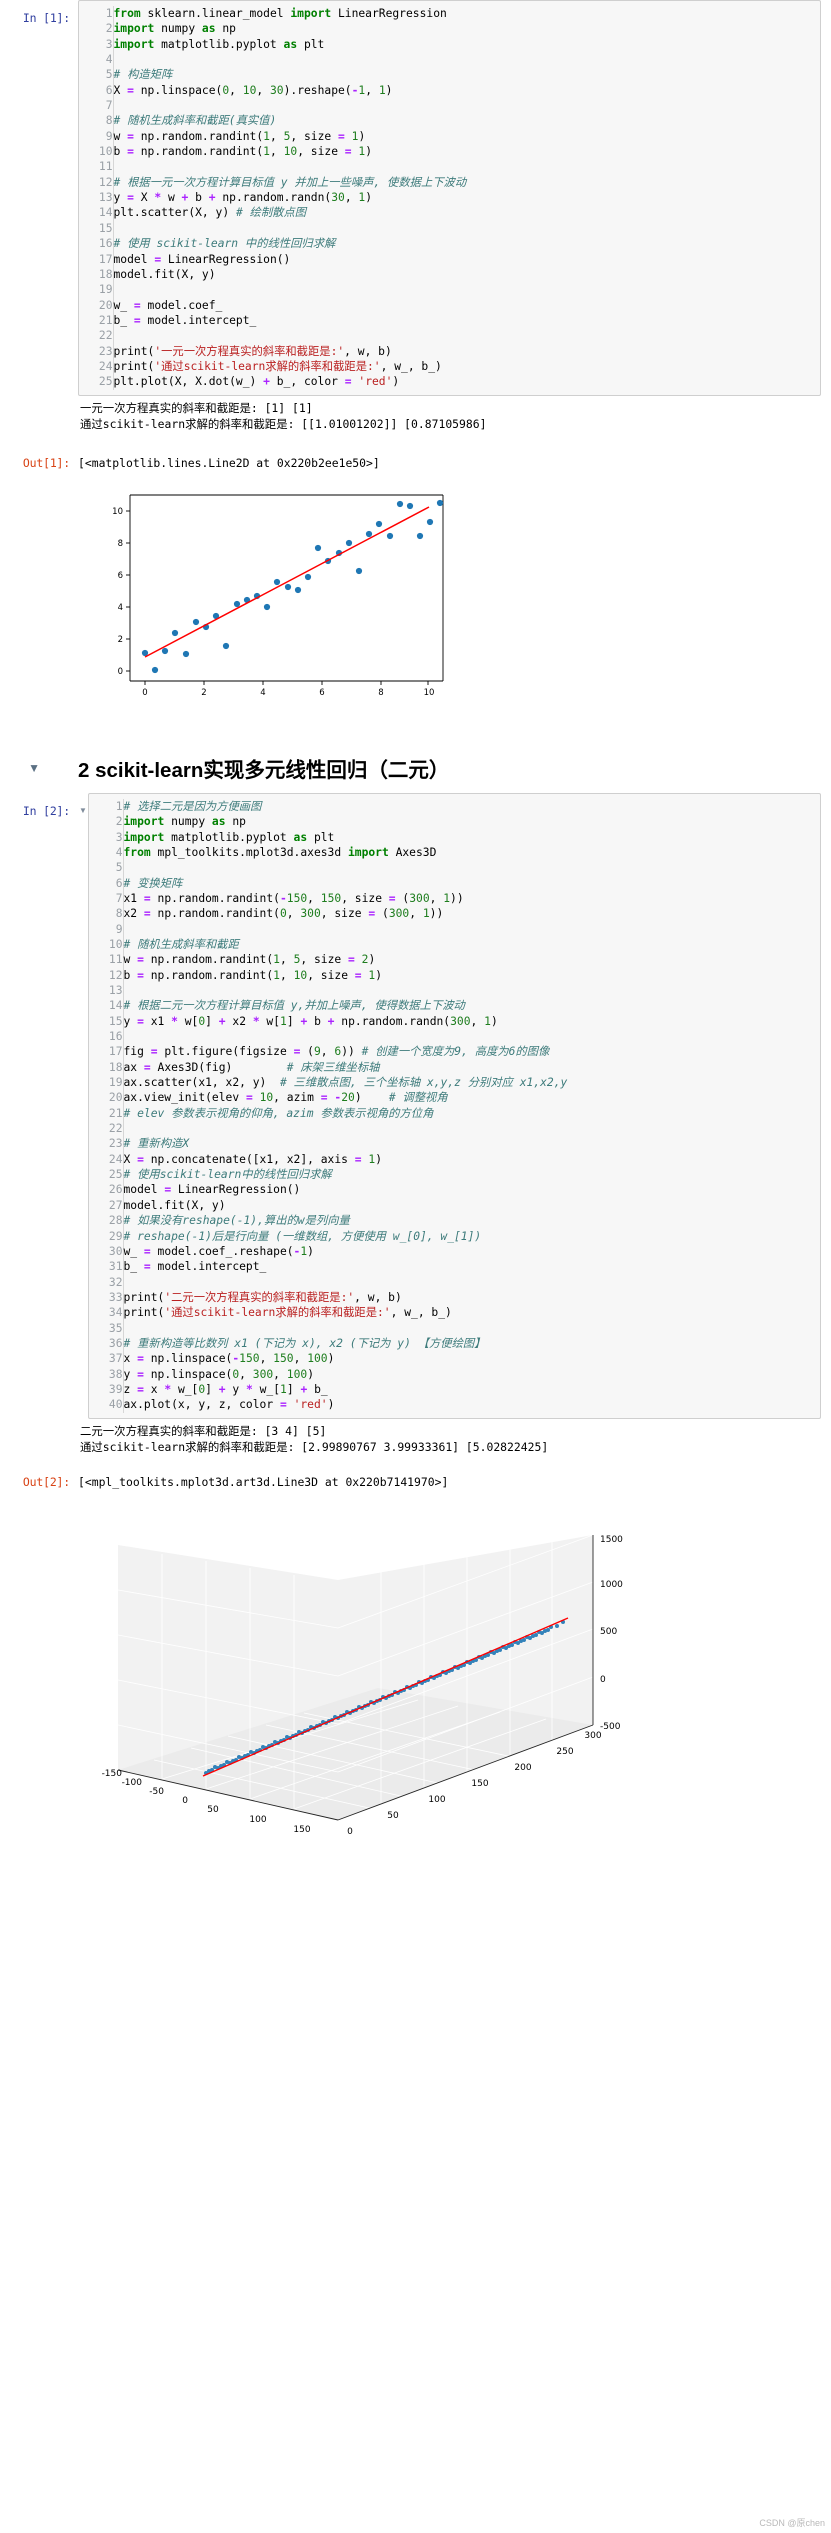 The width and height of the screenshot is (831, 2533). What do you see at coordinates (471, 1220) in the screenshot?
I see `code-text: # 如果没有reshape(-1),算出的w是列向量` at bounding box center [471, 1220].